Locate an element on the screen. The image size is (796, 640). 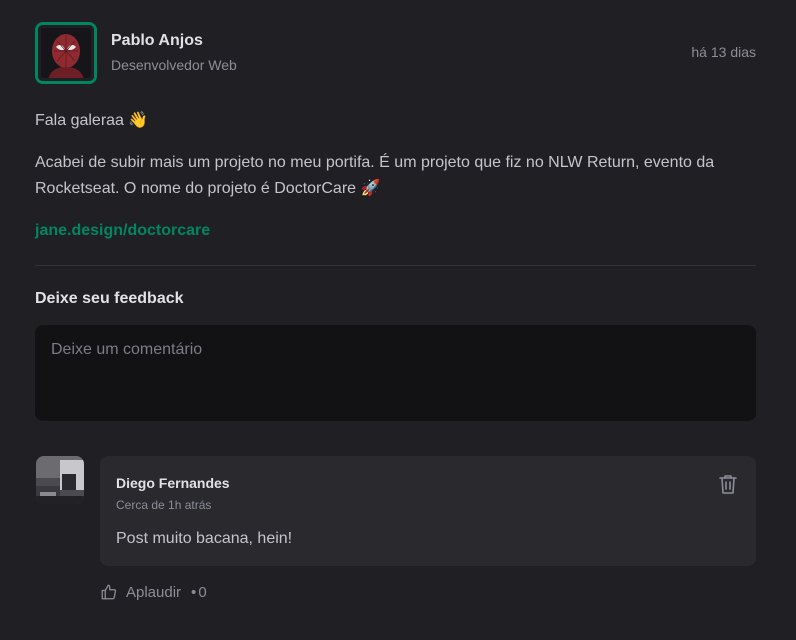
author-avatar is located at coordinates (66, 53).